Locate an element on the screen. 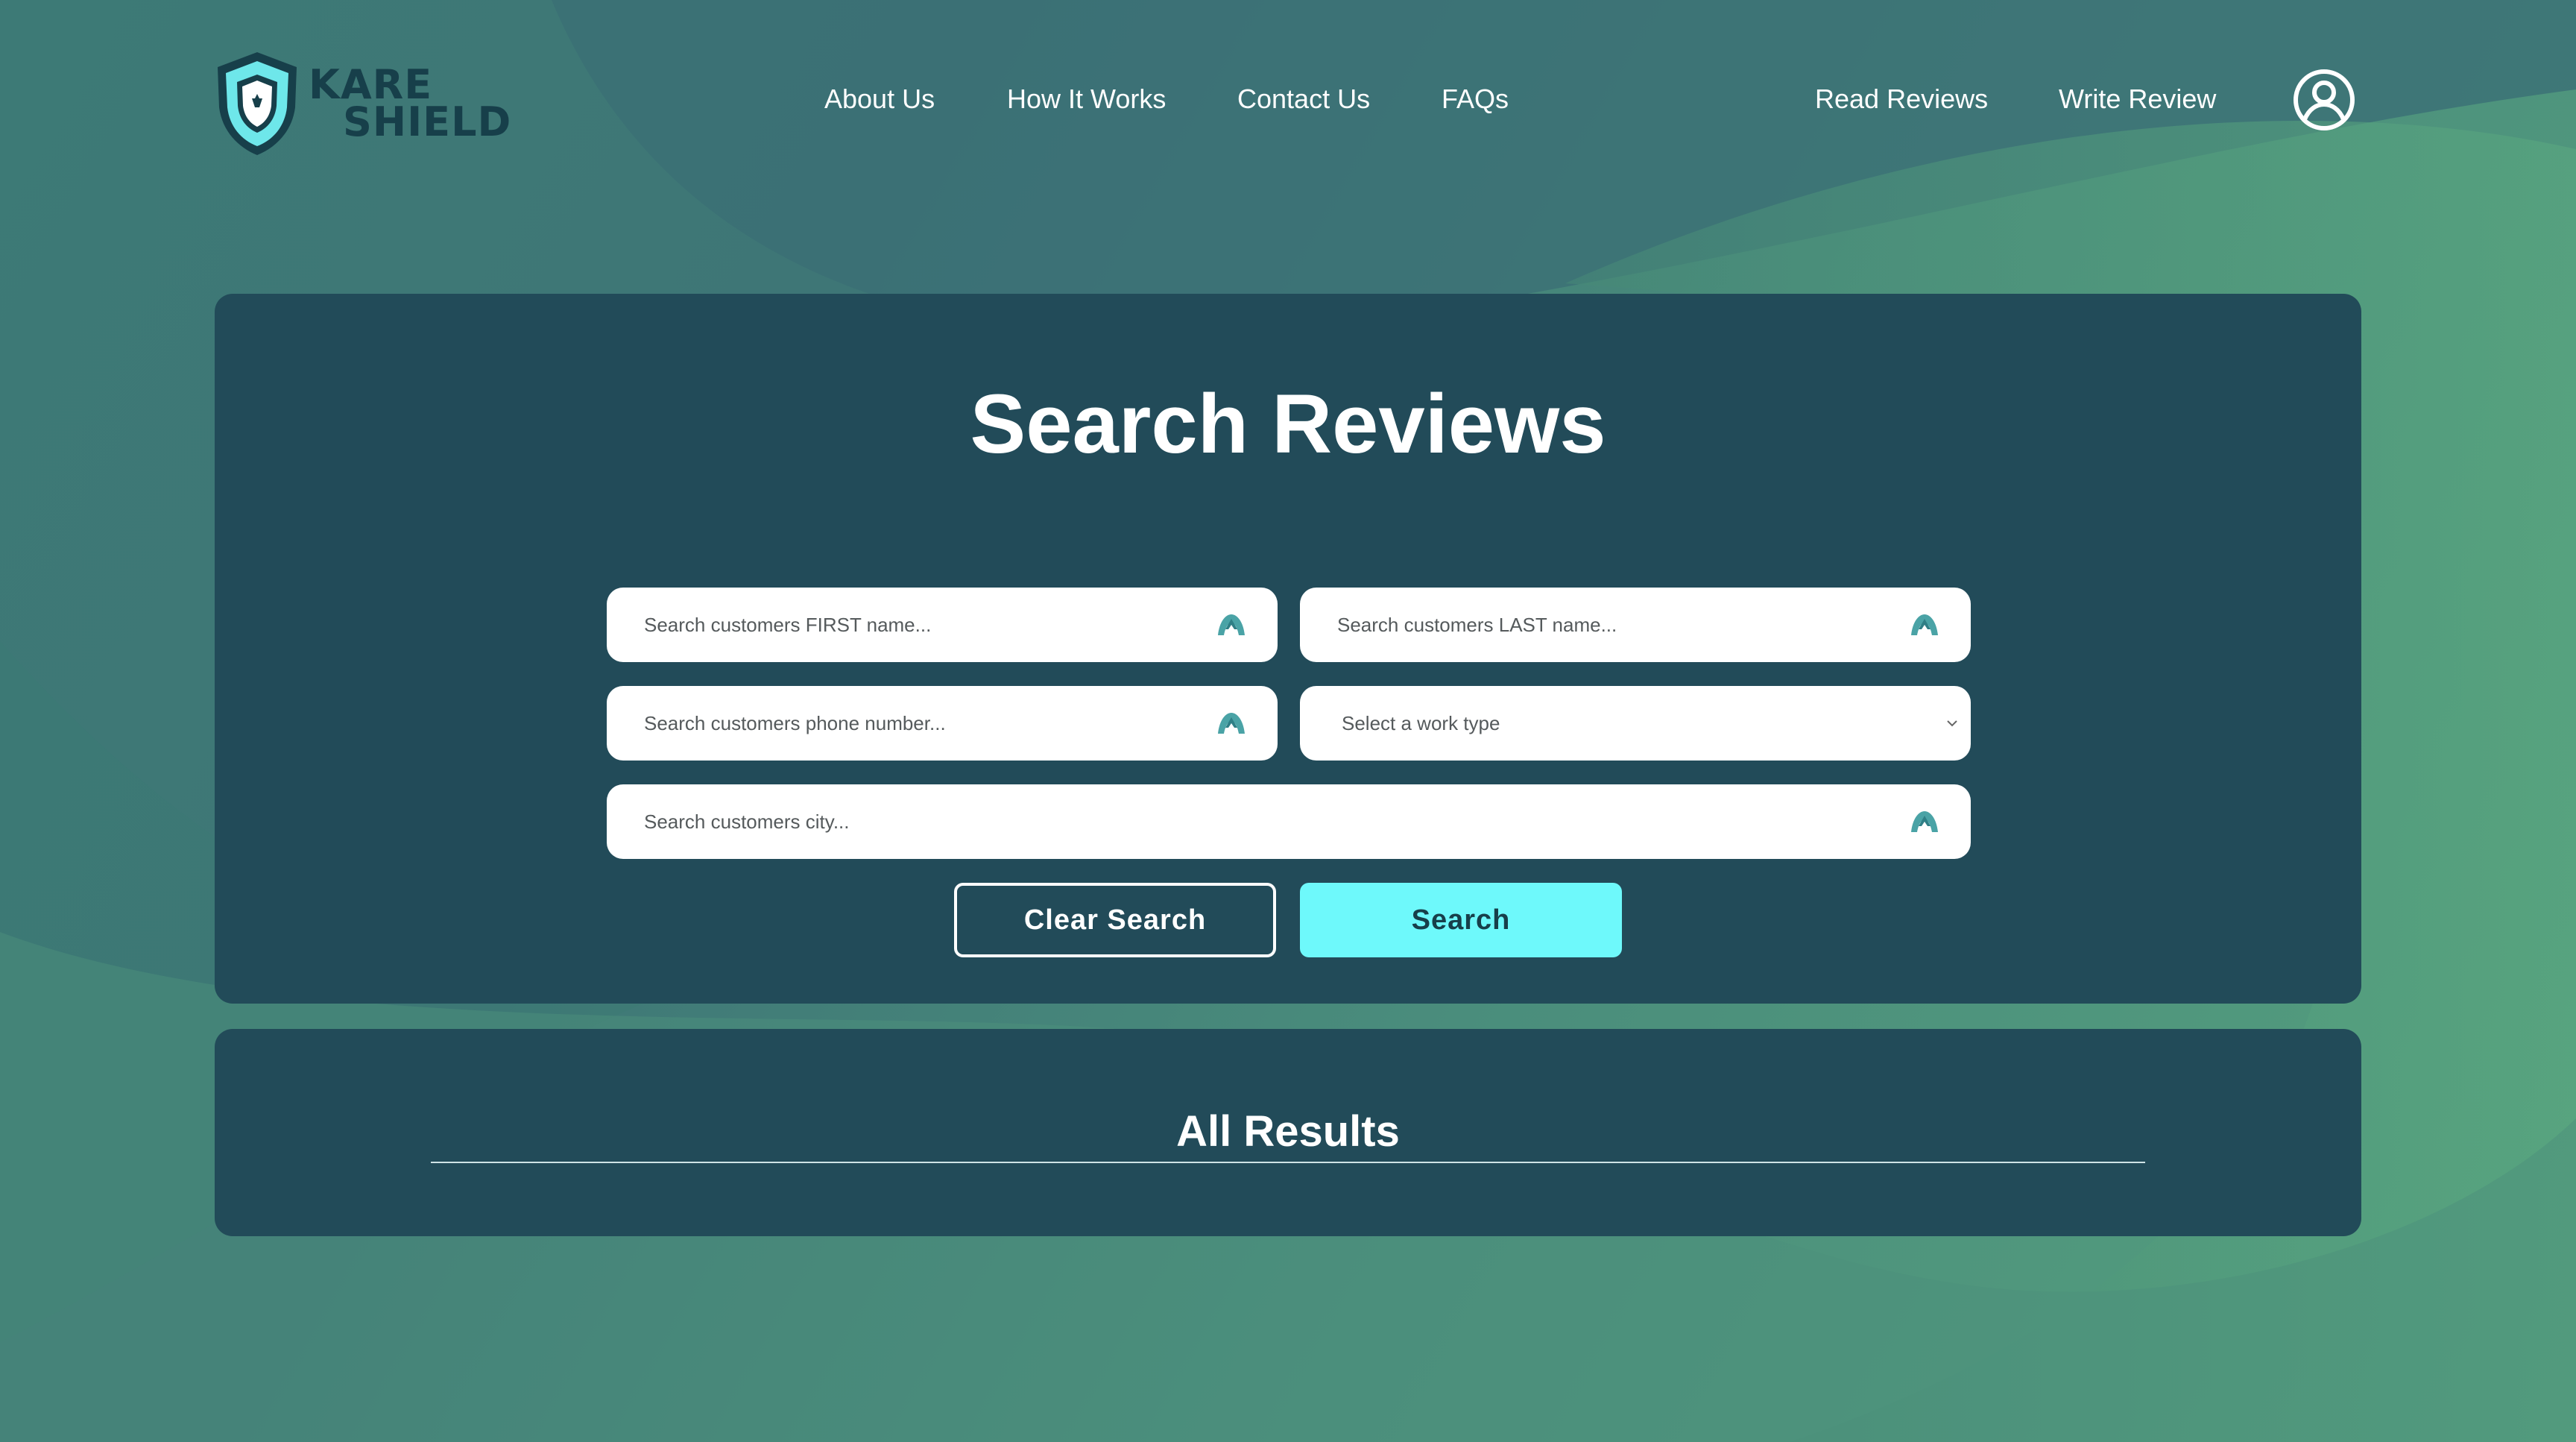 This screenshot has height=1442, width=2576. work-type-field: Select a work type is located at coordinates (1635, 723).